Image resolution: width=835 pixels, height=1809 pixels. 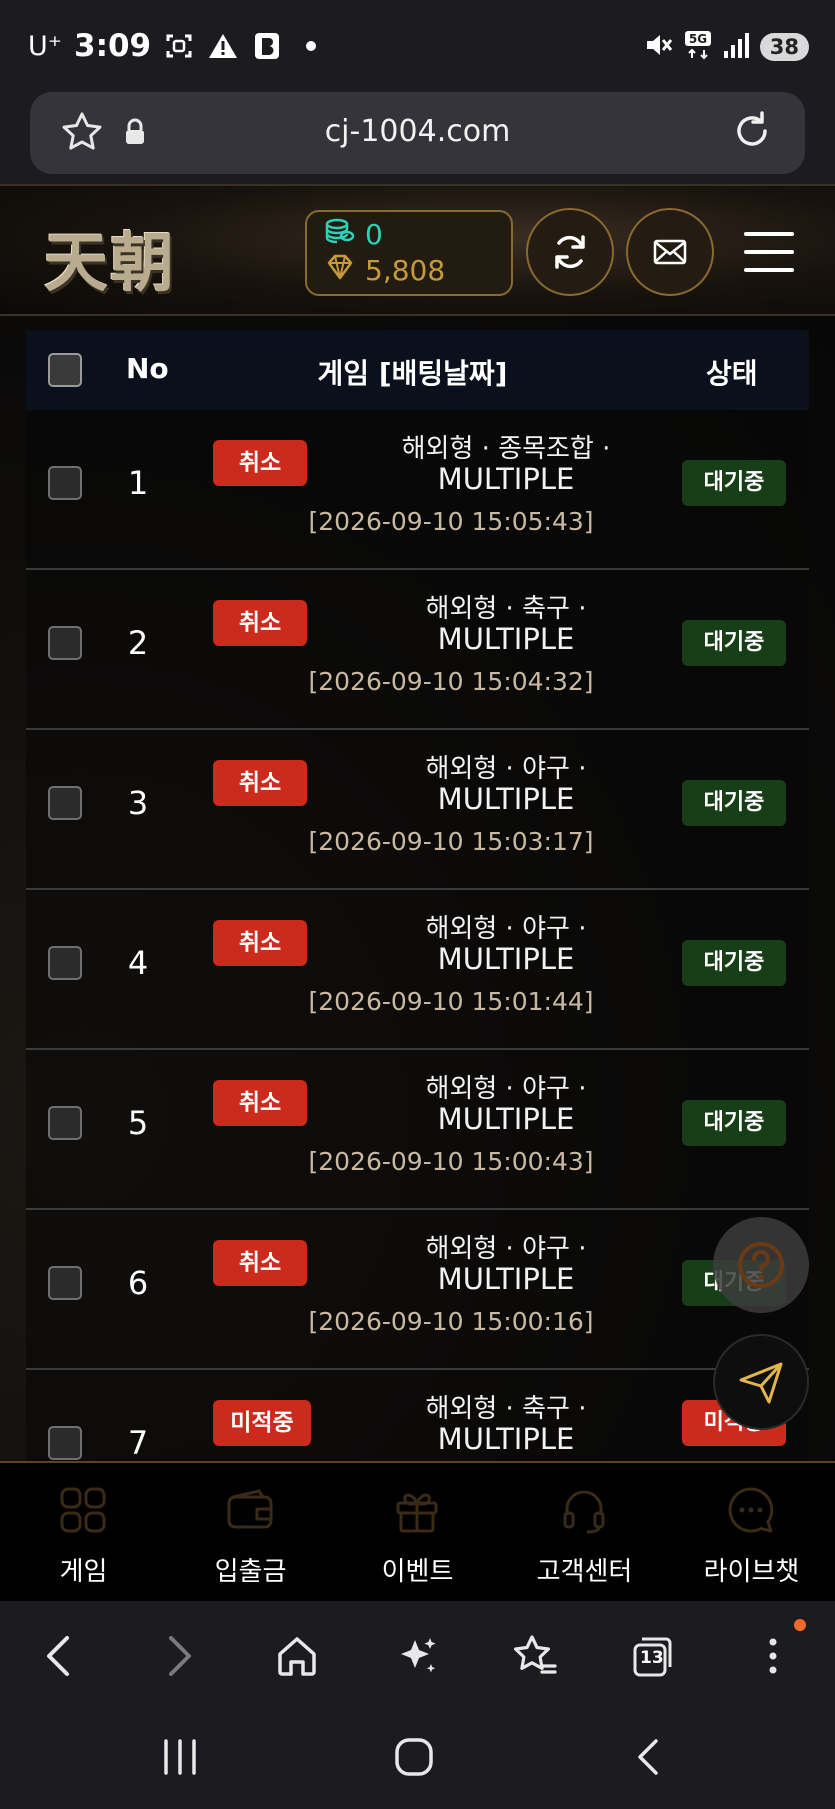 What do you see at coordinates (417, 1656) in the screenshot?
I see `ai-sparkle-button` at bounding box center [417, 1656].